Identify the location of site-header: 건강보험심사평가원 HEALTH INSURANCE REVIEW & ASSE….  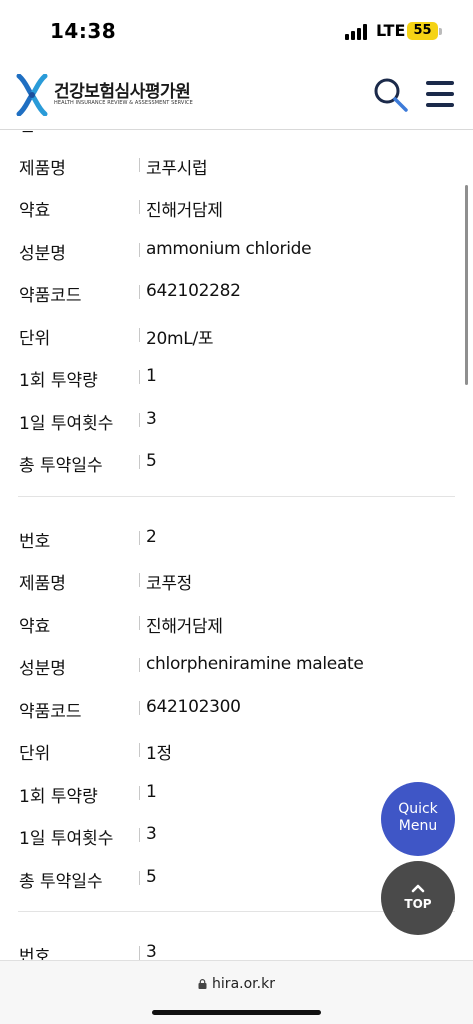
(236, 96).